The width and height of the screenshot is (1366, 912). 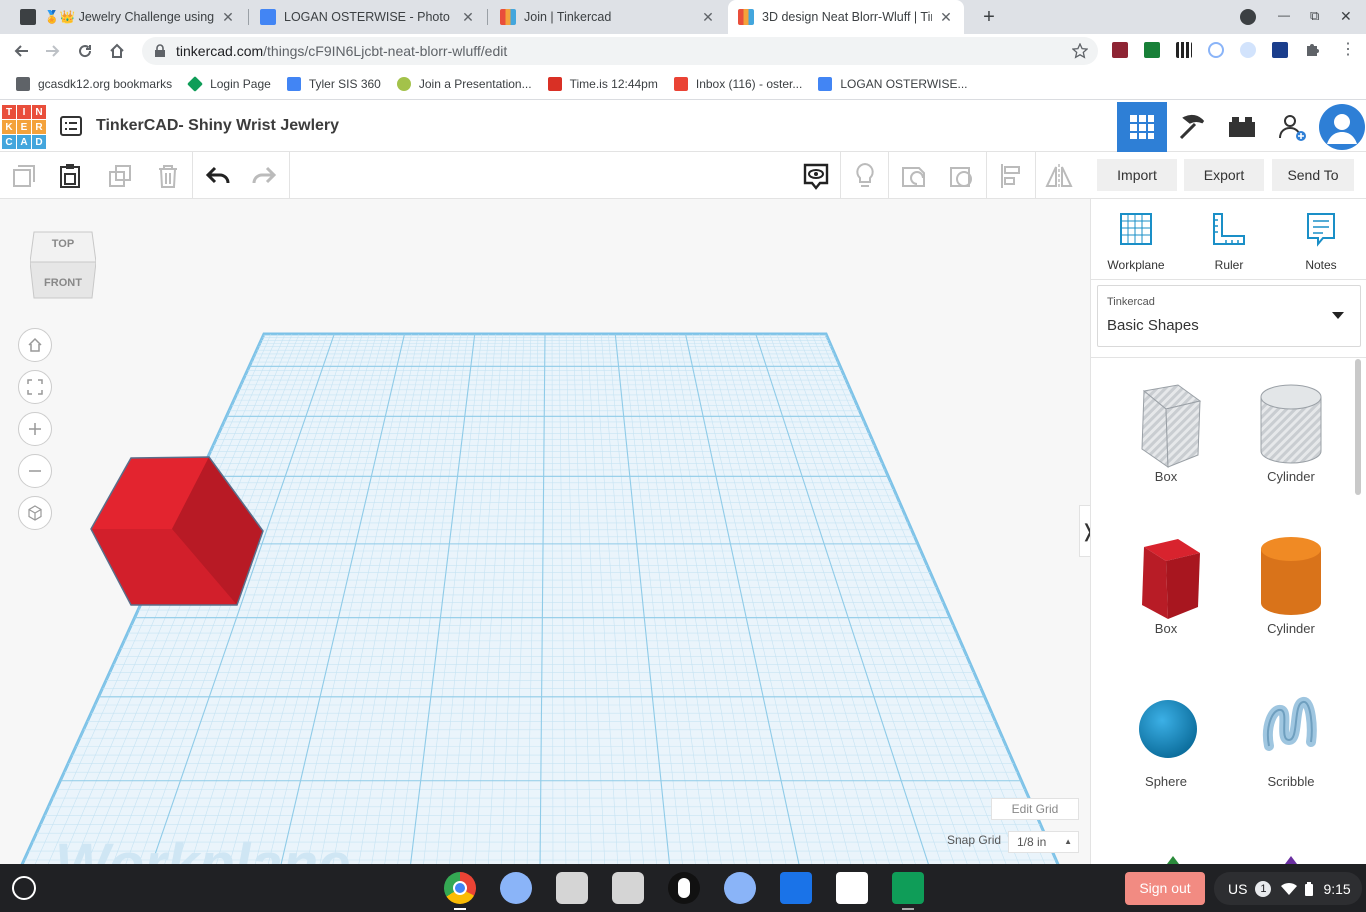 What do you see at coordinates (35, 513) in the screenshot?
I see `perspective-toggle-button` at bounding box center [35, 513].